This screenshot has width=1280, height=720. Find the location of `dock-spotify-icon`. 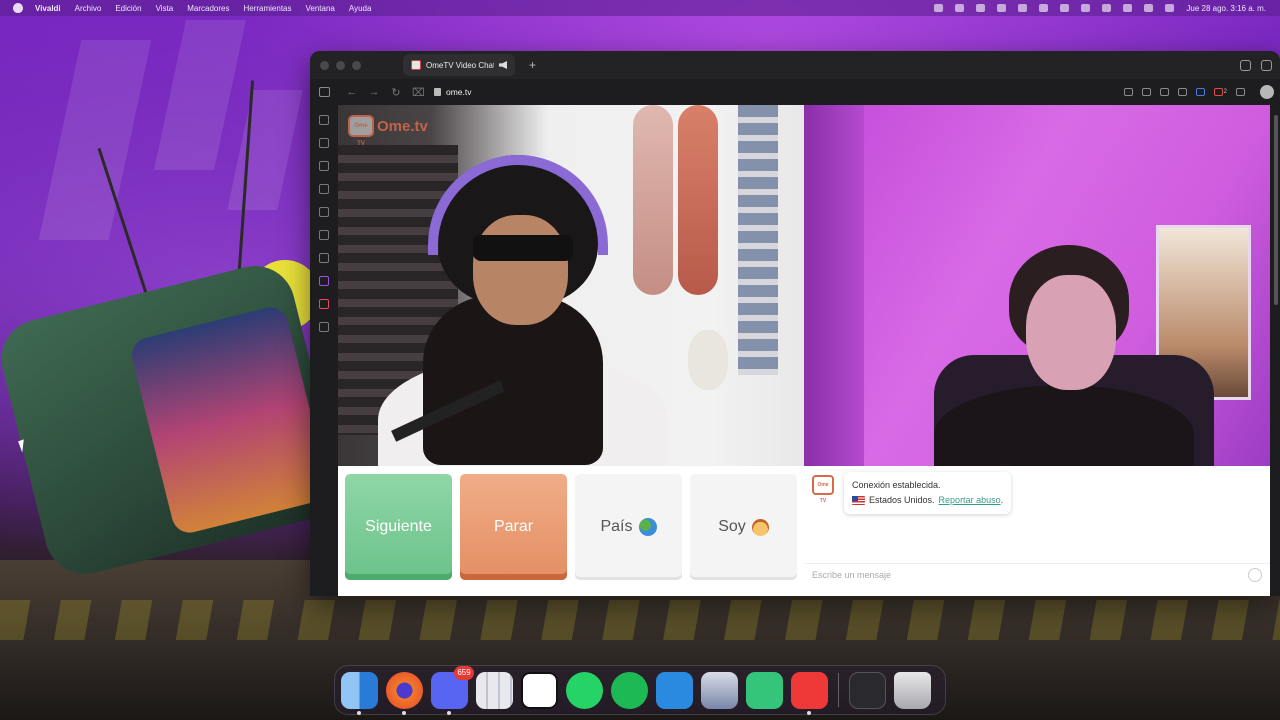

dock-spotify-icon is located at coordinates (629, 690).